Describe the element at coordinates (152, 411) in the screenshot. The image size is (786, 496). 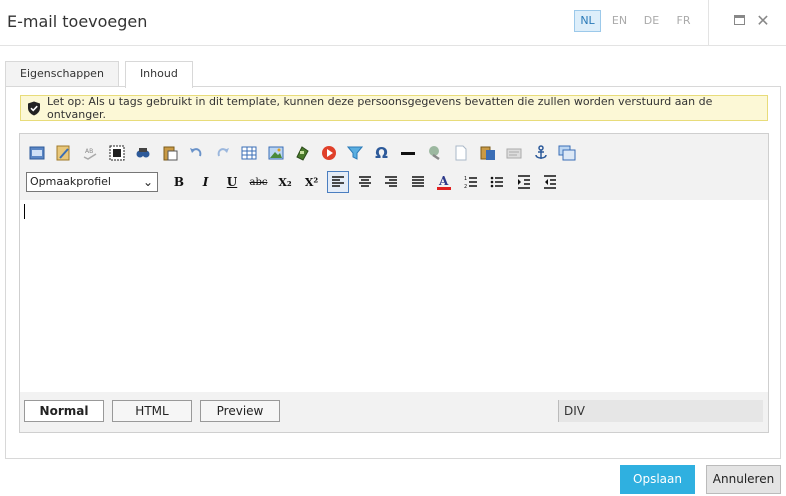
I see `mode-html-button: HTML` at that location.